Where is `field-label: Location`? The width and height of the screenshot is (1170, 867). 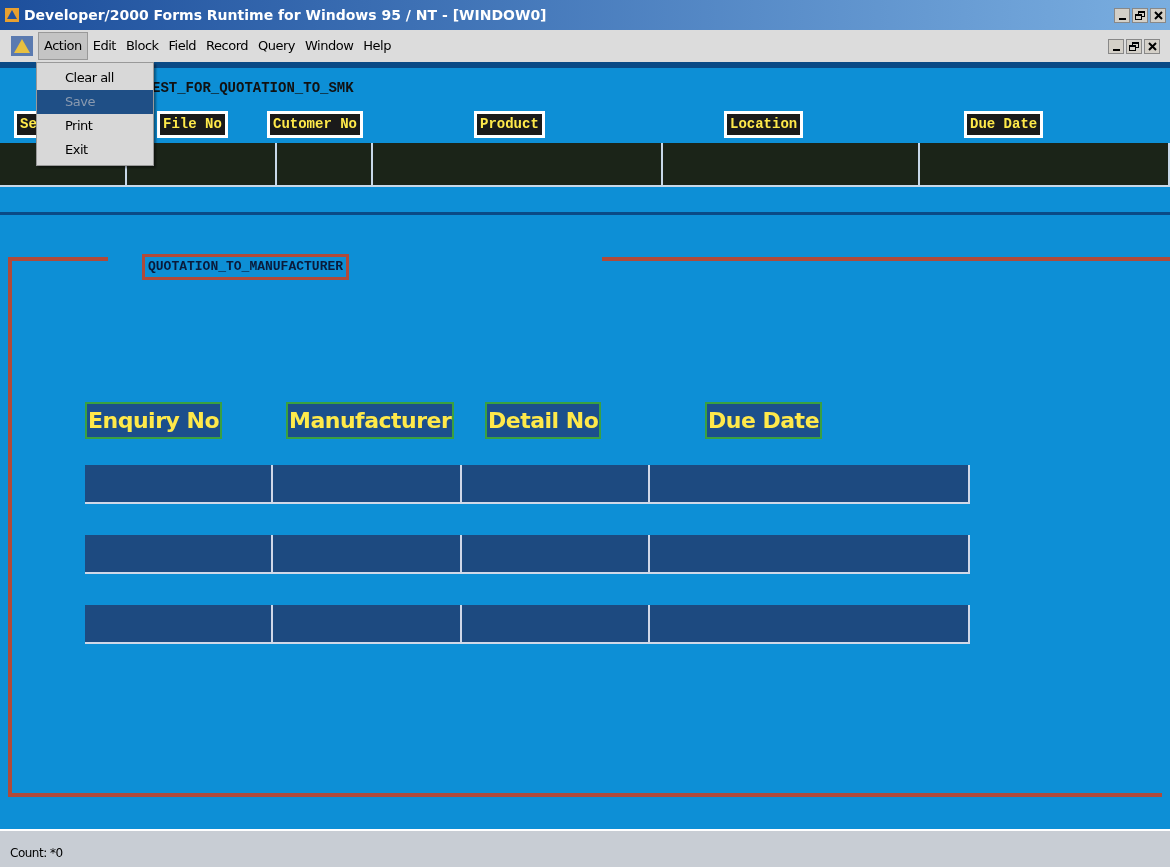
field-label: Location is located at coordinates (764, 124).